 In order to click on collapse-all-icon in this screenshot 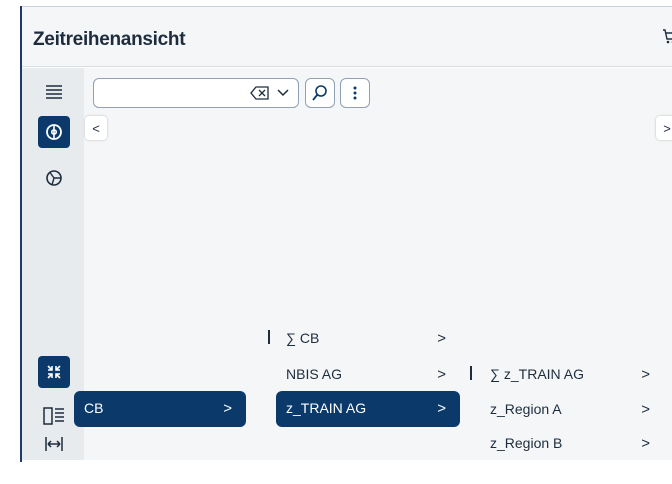, I will do `click(54, 372)`.